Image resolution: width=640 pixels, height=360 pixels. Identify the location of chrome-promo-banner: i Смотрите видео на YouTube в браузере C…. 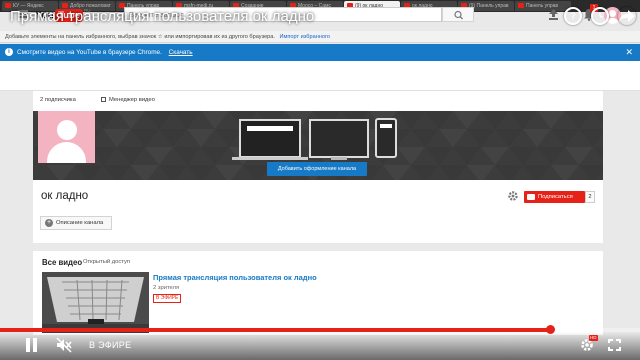
(320, 52).